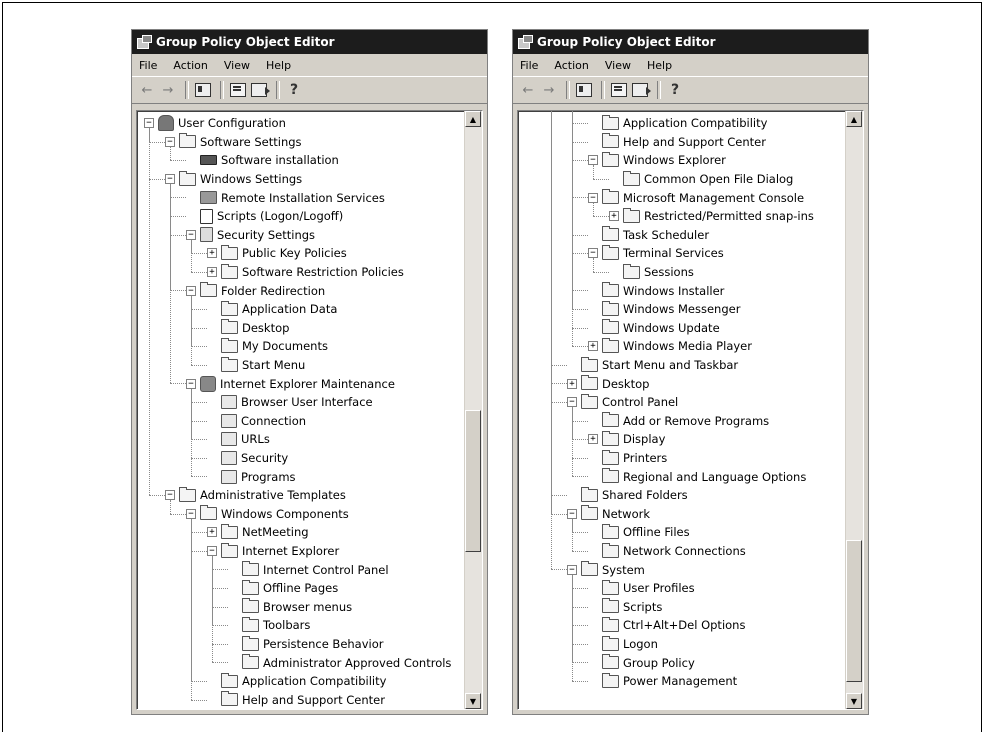  I want to click on tree-item: Persistence Behavior, so click(306, 644).